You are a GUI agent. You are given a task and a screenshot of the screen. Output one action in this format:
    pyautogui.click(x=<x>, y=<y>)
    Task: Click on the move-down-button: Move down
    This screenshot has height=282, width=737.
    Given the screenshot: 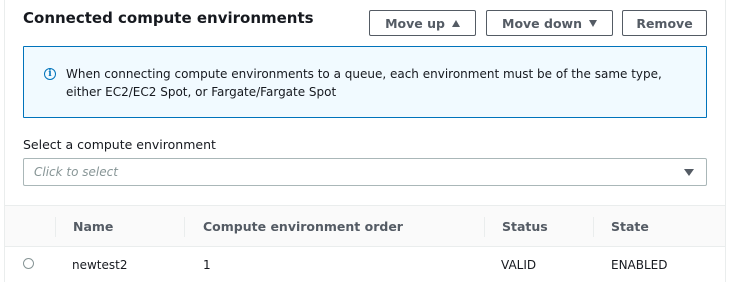 What is the action you would take?
    pyautogui.click(x=549, y=23)
    